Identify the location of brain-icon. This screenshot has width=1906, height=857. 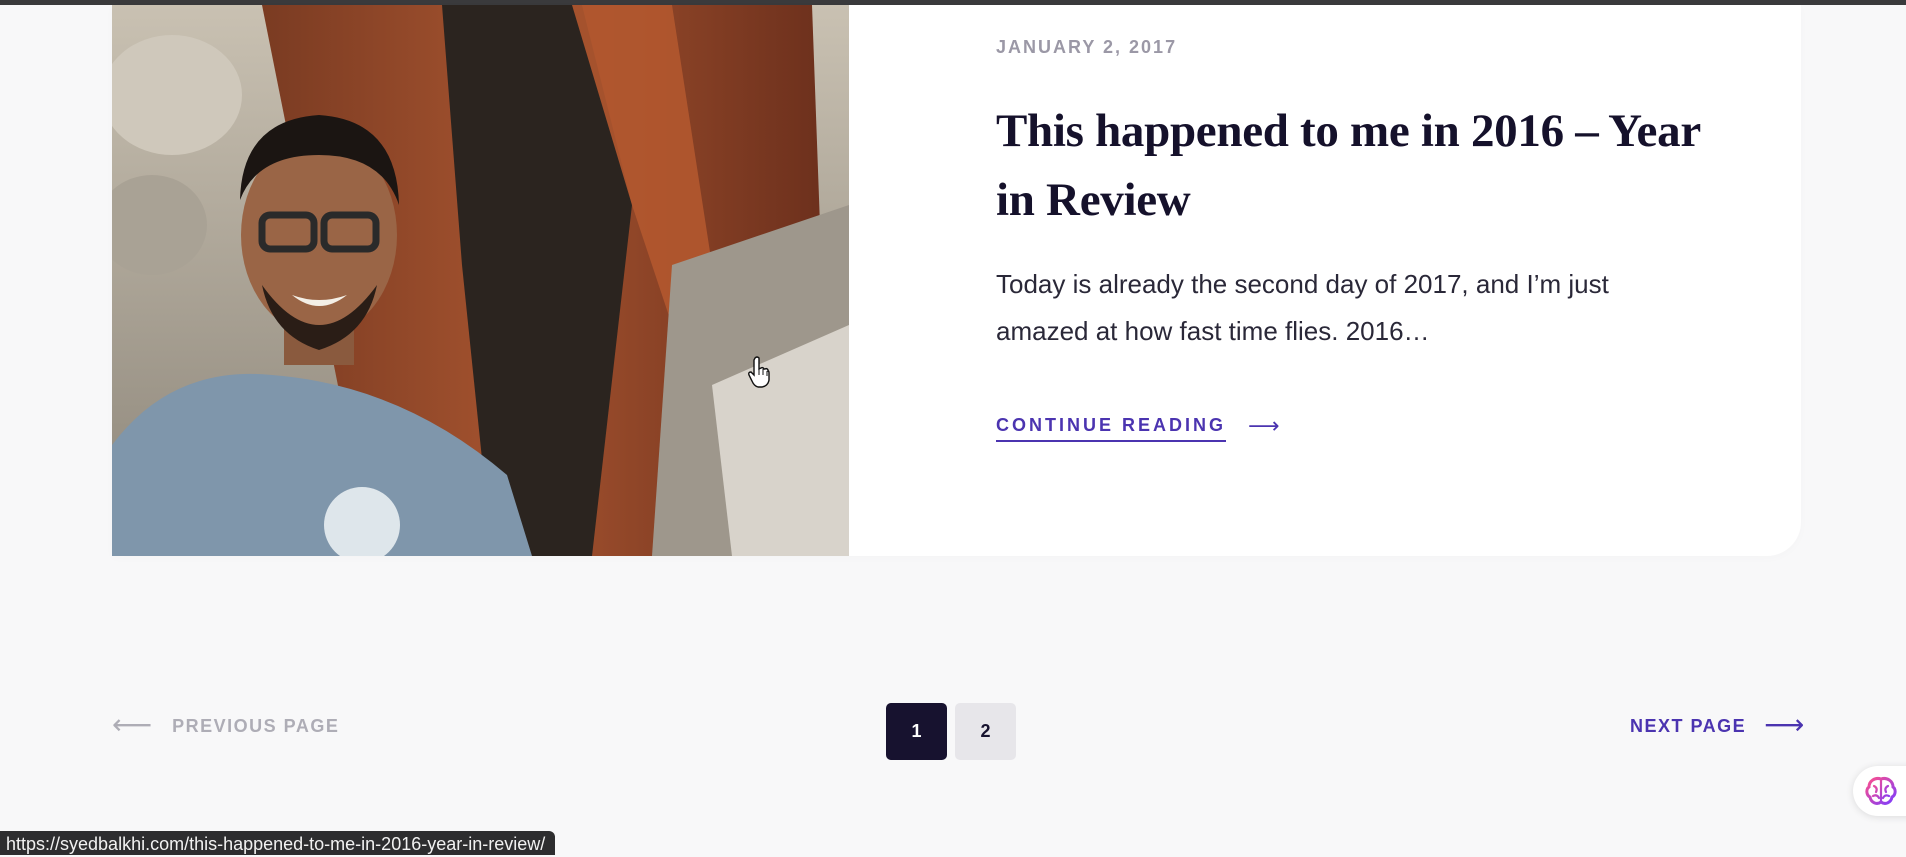
(1881, 791).